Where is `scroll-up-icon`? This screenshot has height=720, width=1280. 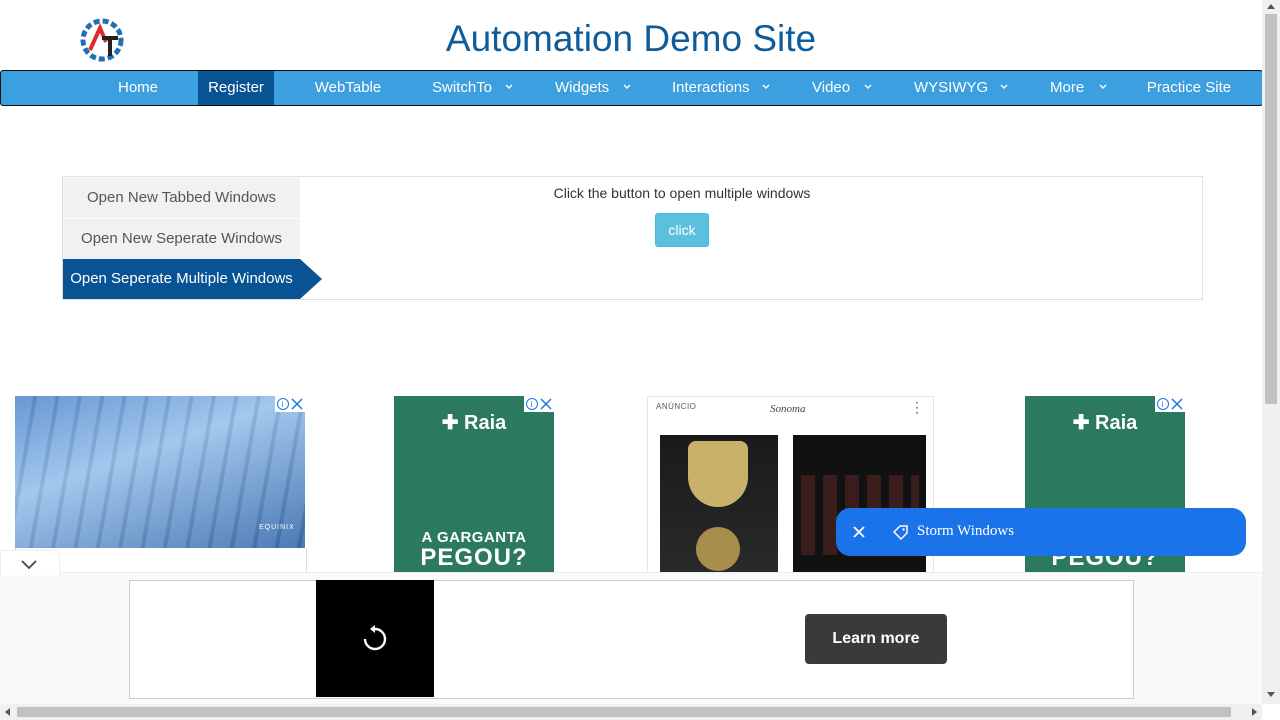 scroll-up-icon is located at coordinates (1271, 6).